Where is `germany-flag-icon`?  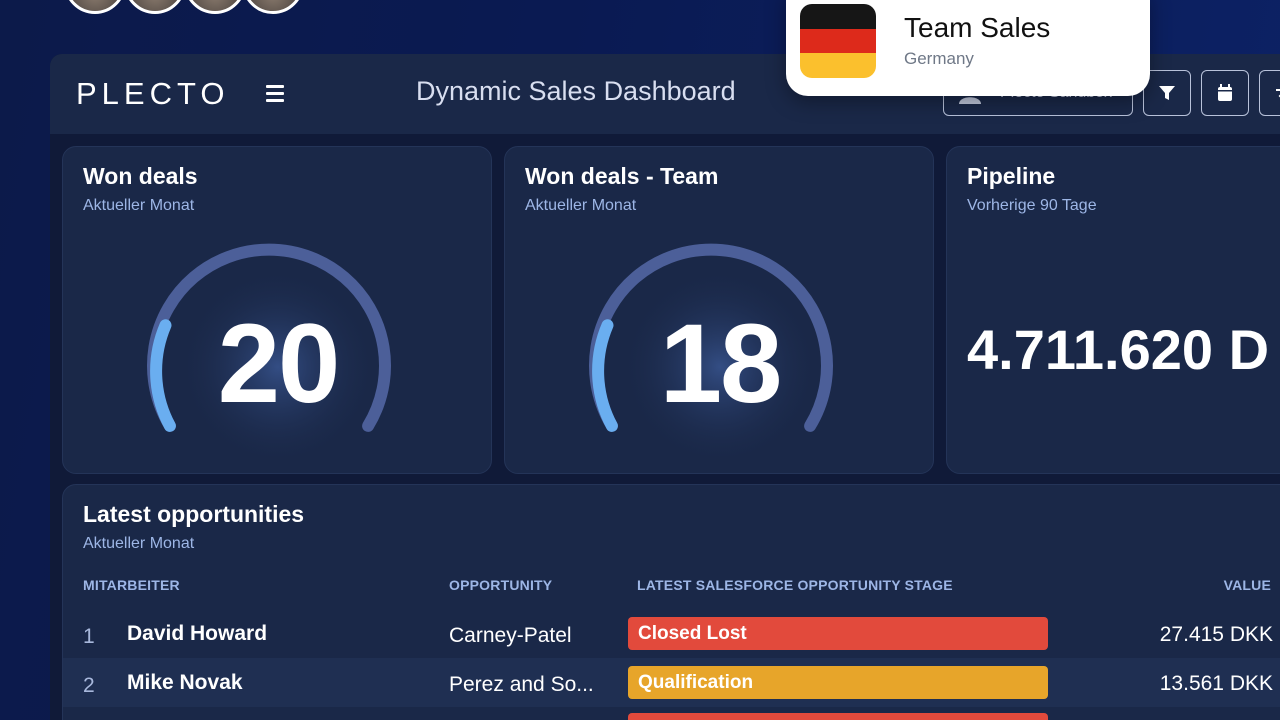 germany-flag-icon is located at coordinates (838, 41).